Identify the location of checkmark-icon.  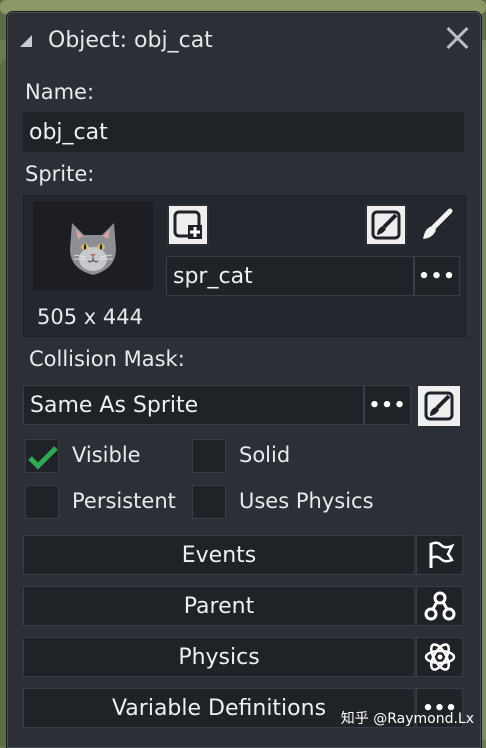
(43, 458).